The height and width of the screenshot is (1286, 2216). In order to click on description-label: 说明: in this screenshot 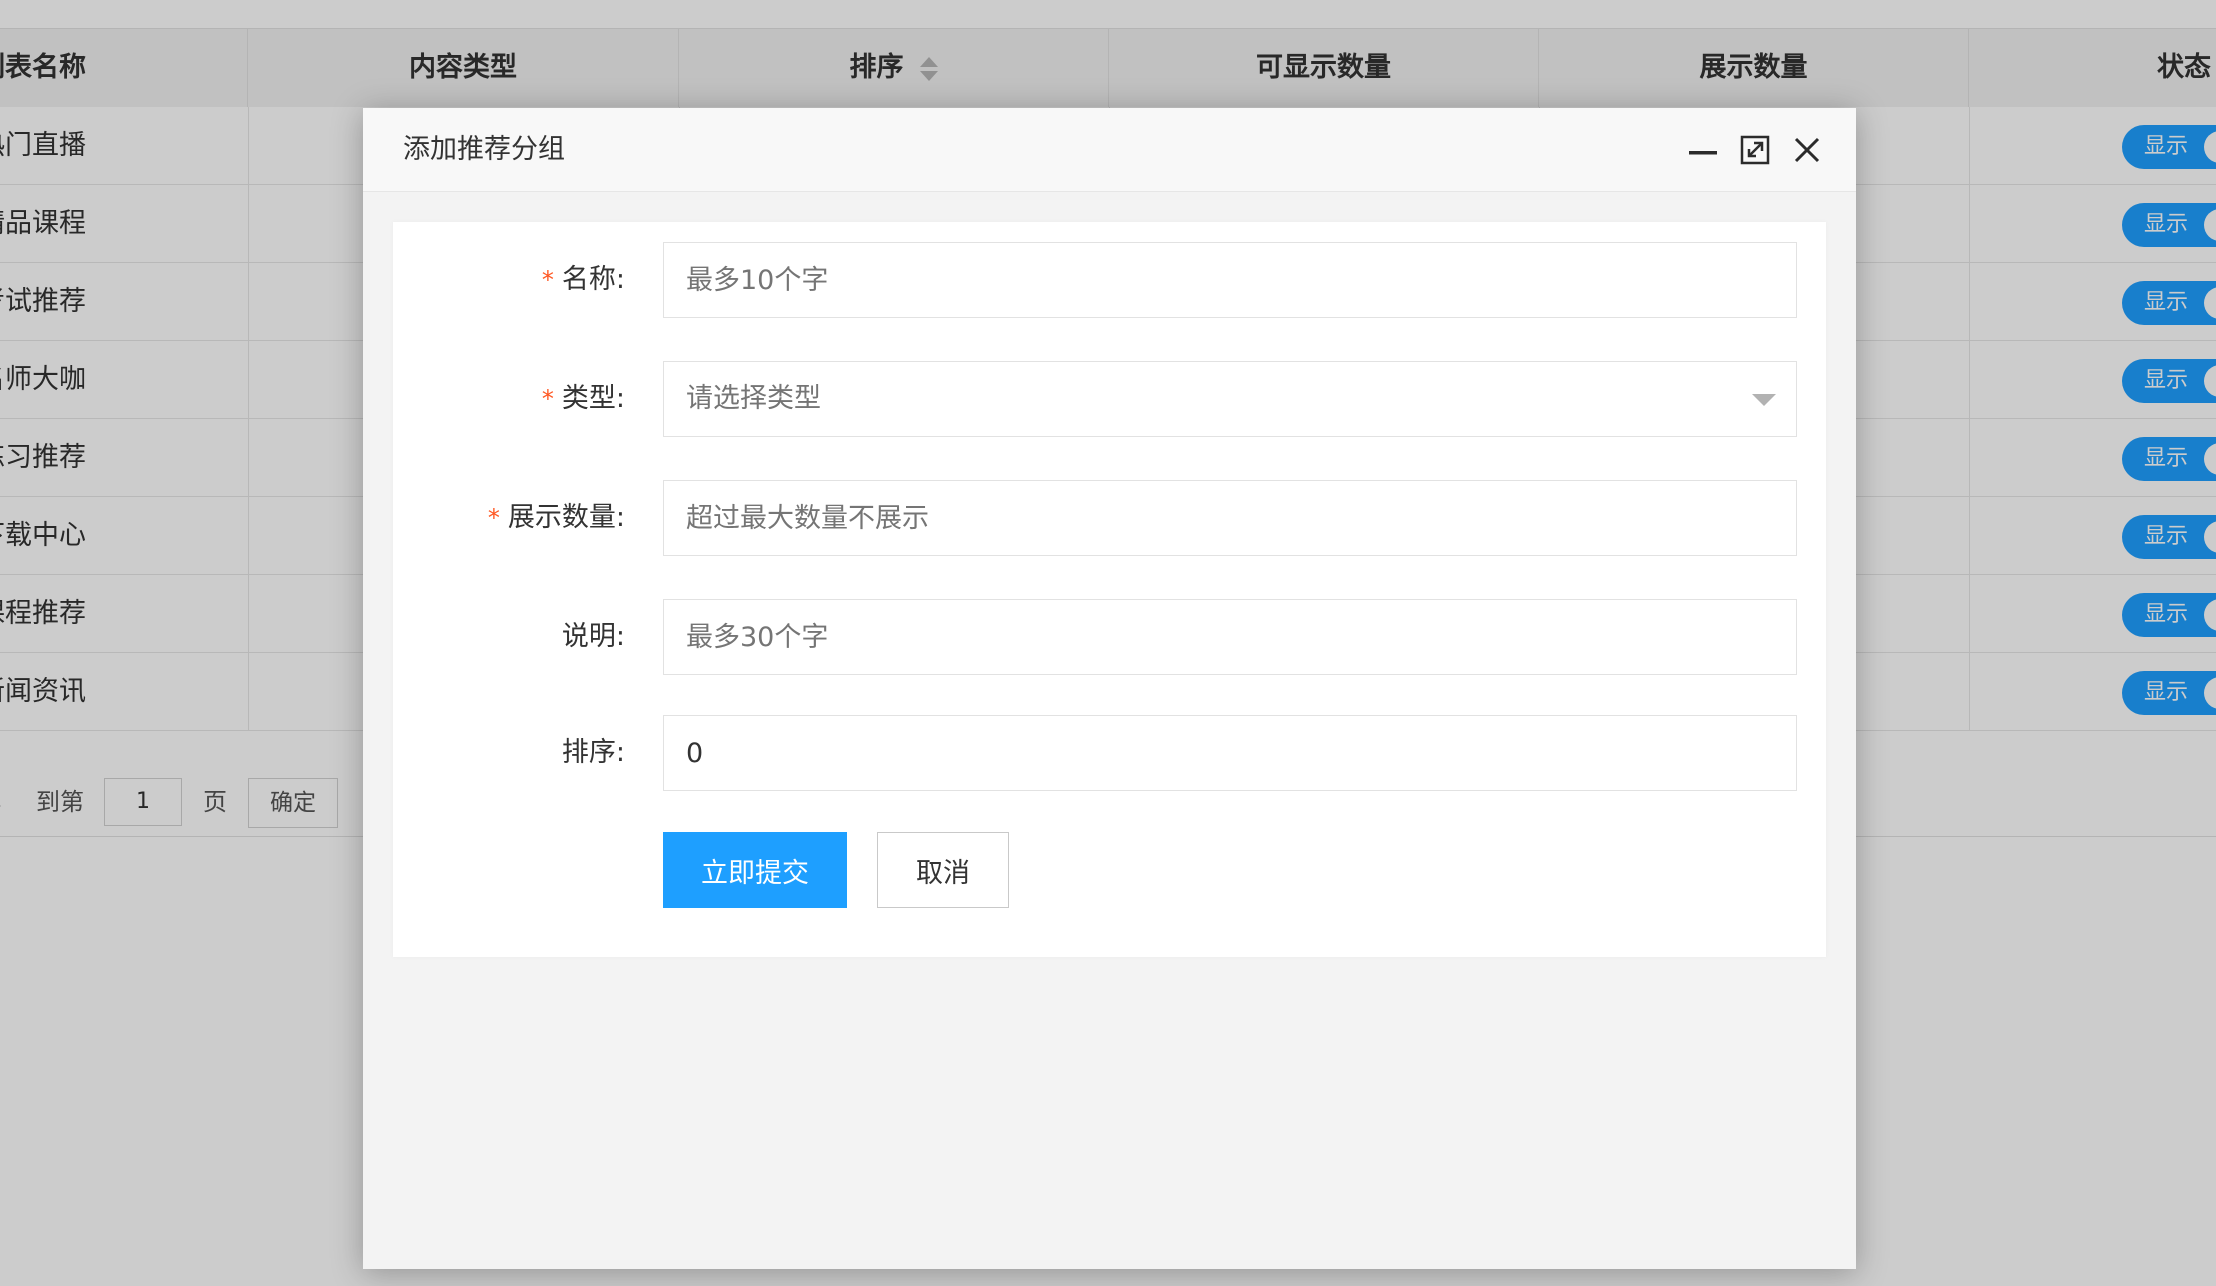, I will do `click(593, 636)`.